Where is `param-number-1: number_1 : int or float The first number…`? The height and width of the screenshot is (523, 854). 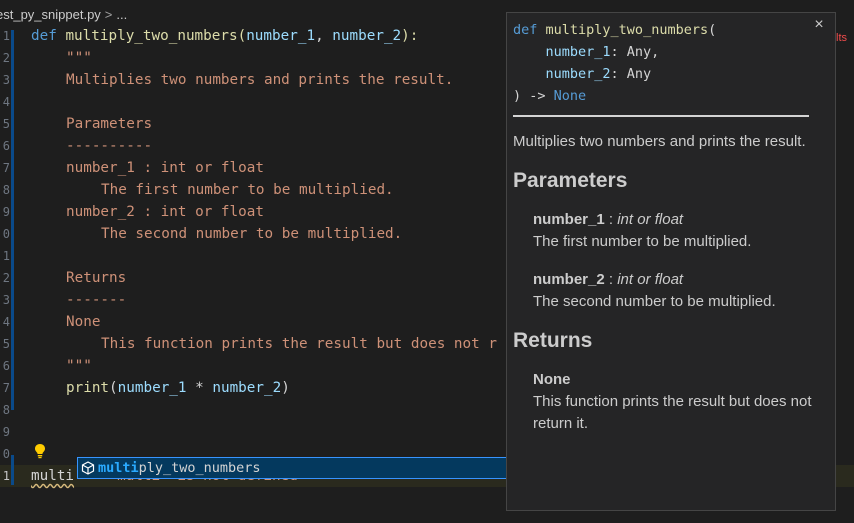
param-number-1: number_1 : int or float The first number… is located at coordinates (642, 230).